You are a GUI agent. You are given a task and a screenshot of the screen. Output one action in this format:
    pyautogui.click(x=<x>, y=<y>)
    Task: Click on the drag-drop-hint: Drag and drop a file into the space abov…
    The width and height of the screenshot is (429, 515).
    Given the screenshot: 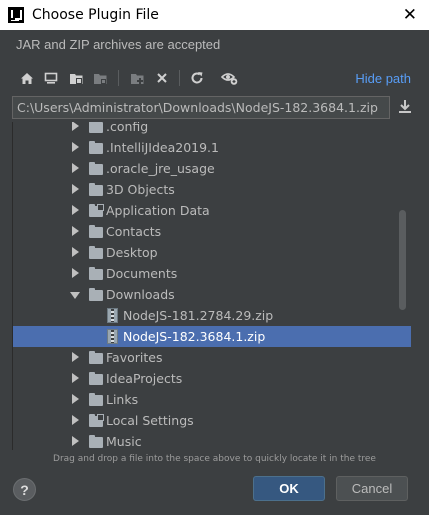 What is the action you would take?
    pyautogui.click(x=214, y=459)
    